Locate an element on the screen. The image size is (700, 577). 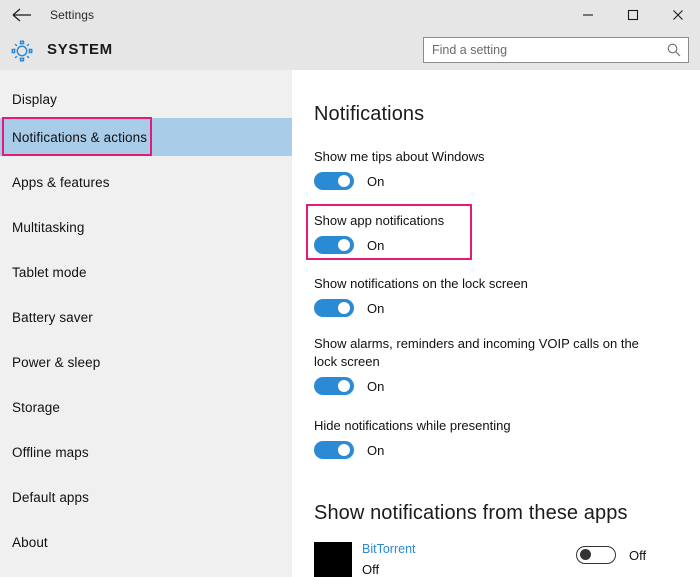
sidebar-item-battery-saver: Battery saver is located at coordinates (146, 317).